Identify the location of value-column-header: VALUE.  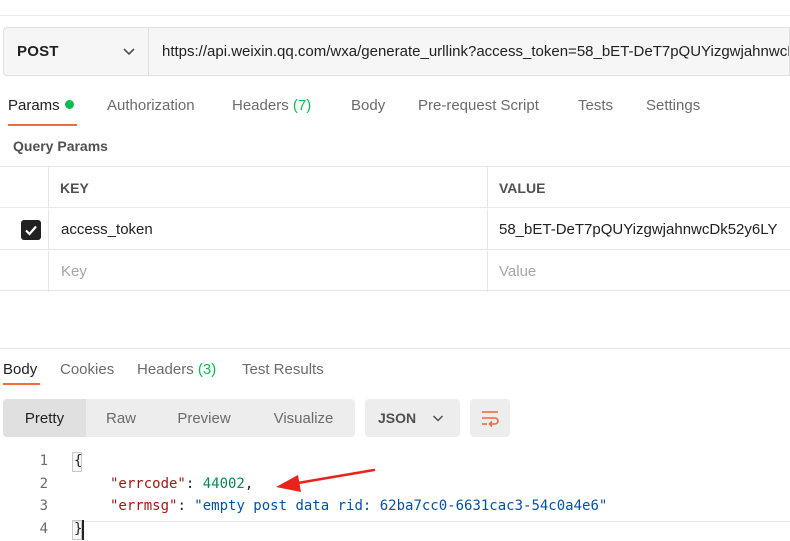
(522, 187).